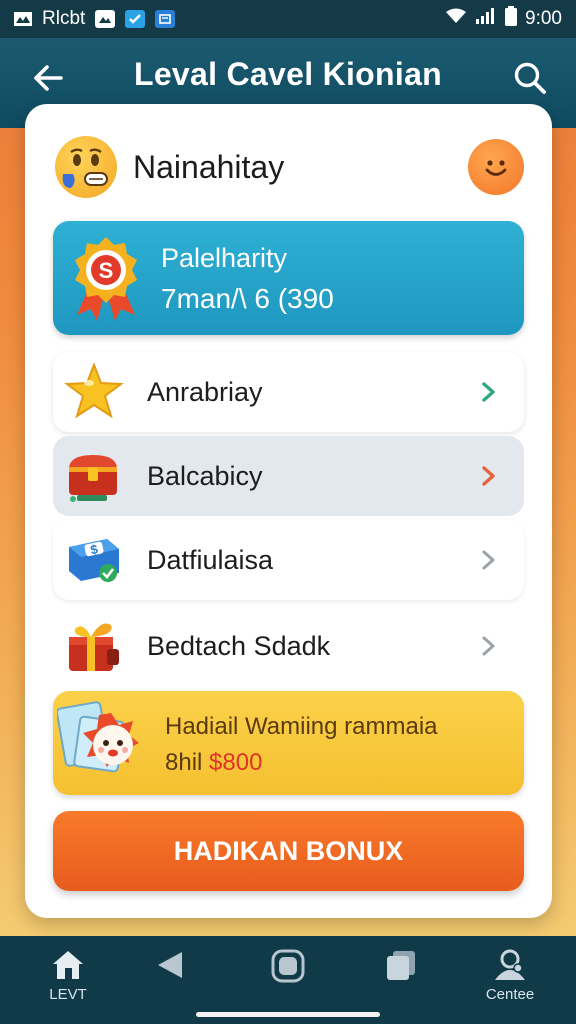 This screenshot has width=576, height=1024. What do you see at coordinates (98, 737) in the screenshot?
I see `mascot-with-bills-icon` at bounding box center [98, 737].